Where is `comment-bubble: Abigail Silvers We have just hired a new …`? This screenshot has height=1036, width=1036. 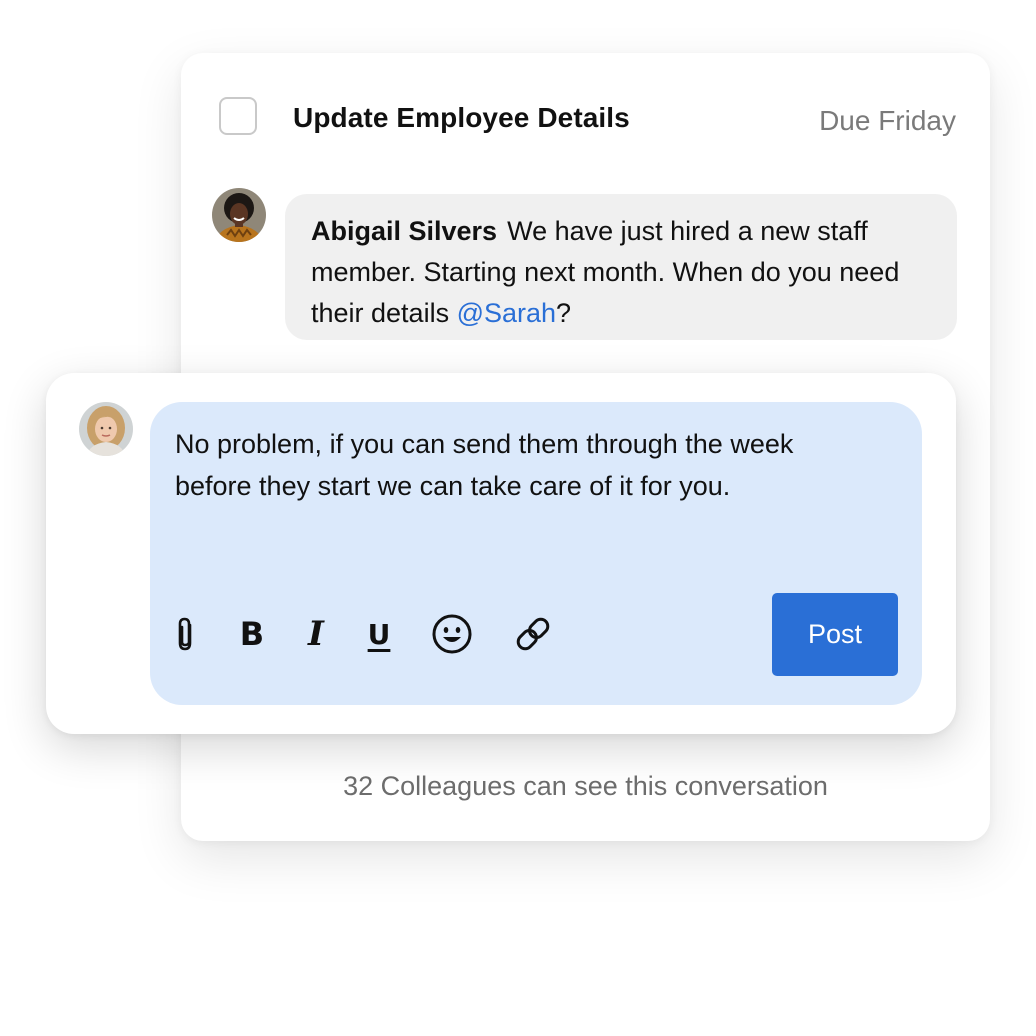
comment-bubble: Abigail Silvers We have just hired a new … is located at coordinates (621, 267).